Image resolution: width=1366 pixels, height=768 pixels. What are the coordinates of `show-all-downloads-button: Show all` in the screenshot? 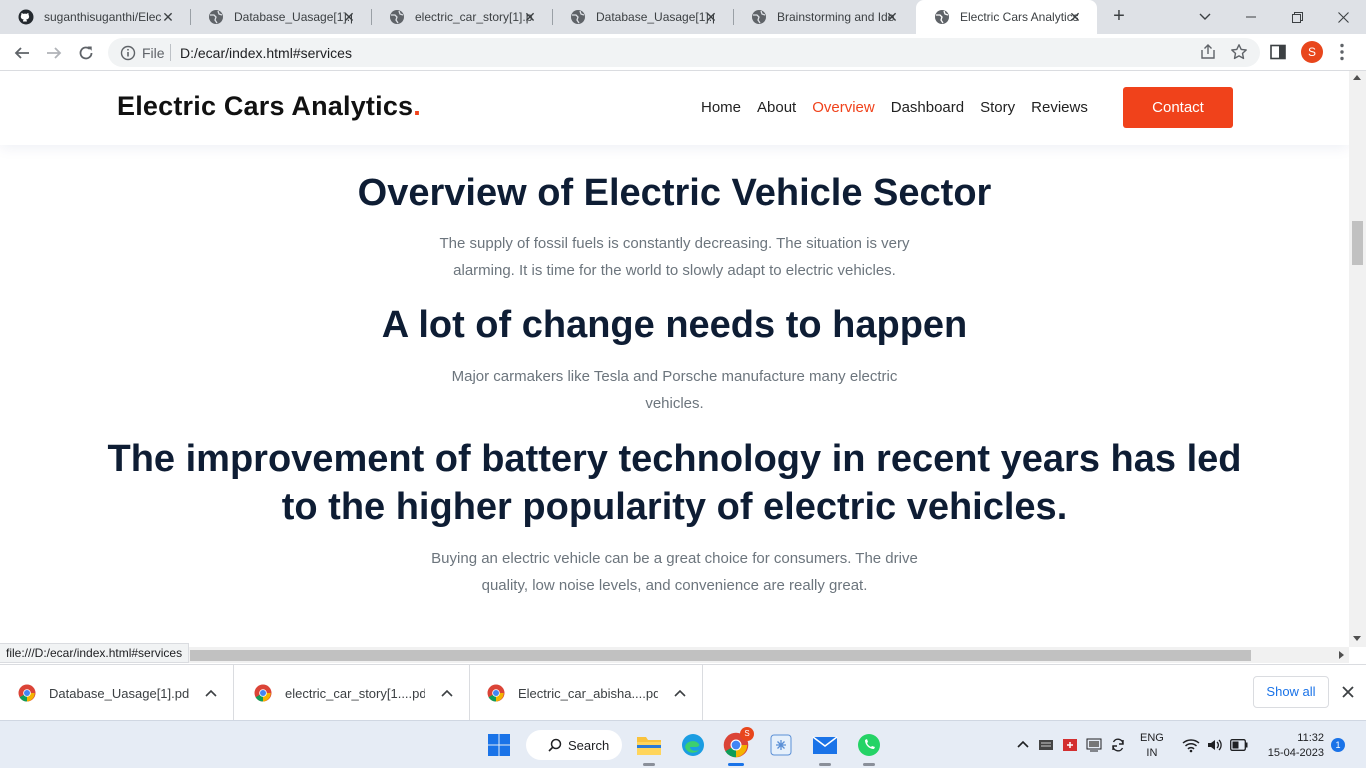 It's located at (1291, 692).